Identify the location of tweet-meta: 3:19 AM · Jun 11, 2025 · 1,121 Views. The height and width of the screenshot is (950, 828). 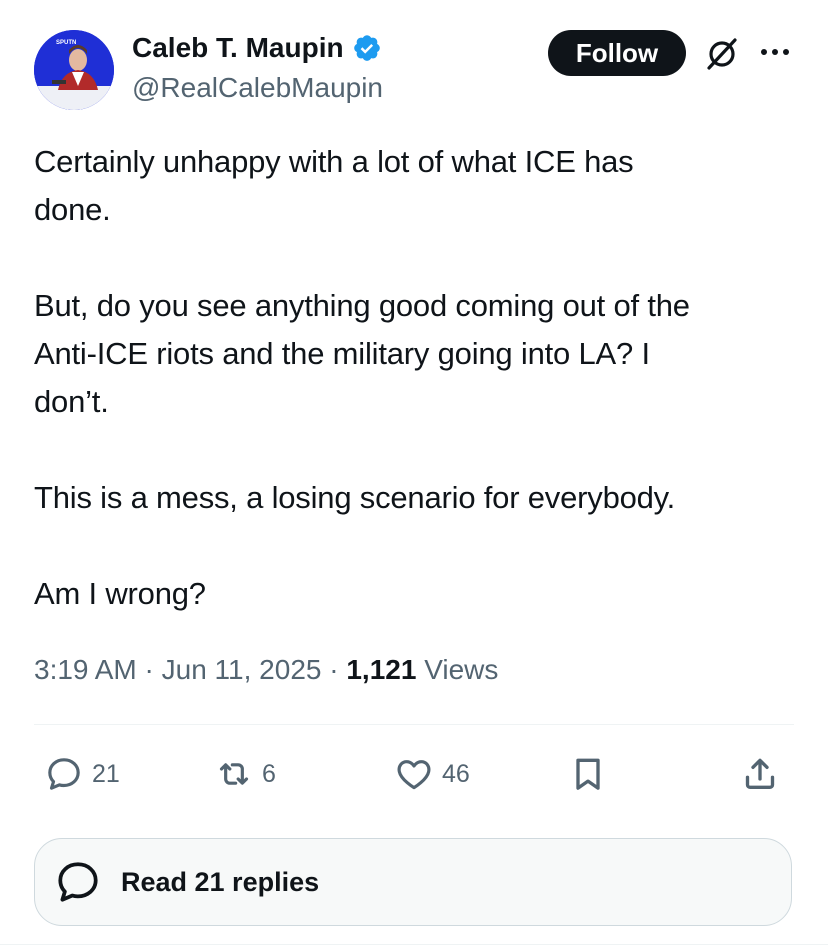
(266, 670).